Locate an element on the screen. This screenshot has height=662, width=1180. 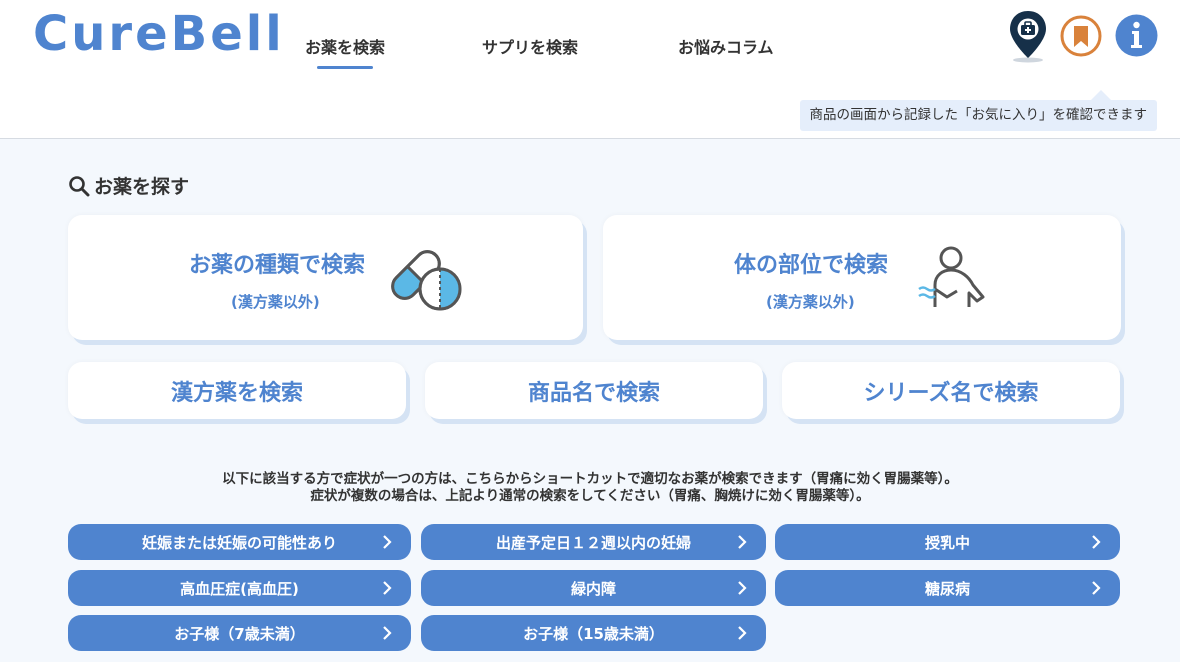
shortcut-label: 出産予定日１２週以内の妊婦 is located at coordinates (593, 542).